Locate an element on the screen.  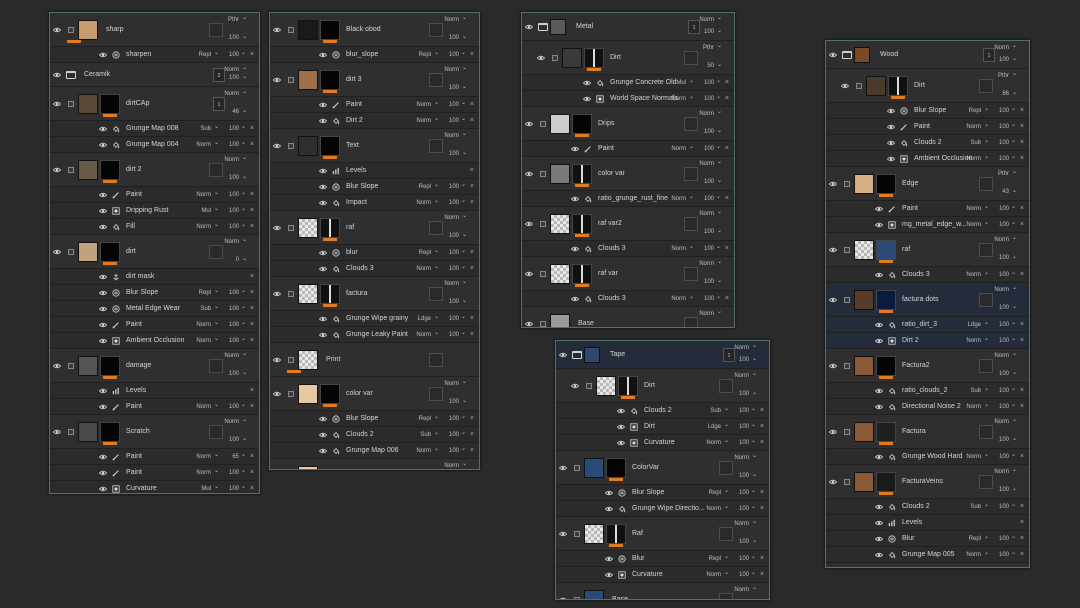
effect-row: Impact Norm ⌄ 100 ⌄ × is located at coordinates (374, 203).